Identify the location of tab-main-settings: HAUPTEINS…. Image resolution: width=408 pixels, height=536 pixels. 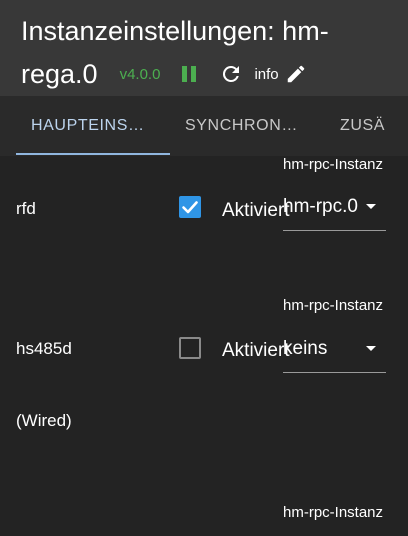
(88, 126).